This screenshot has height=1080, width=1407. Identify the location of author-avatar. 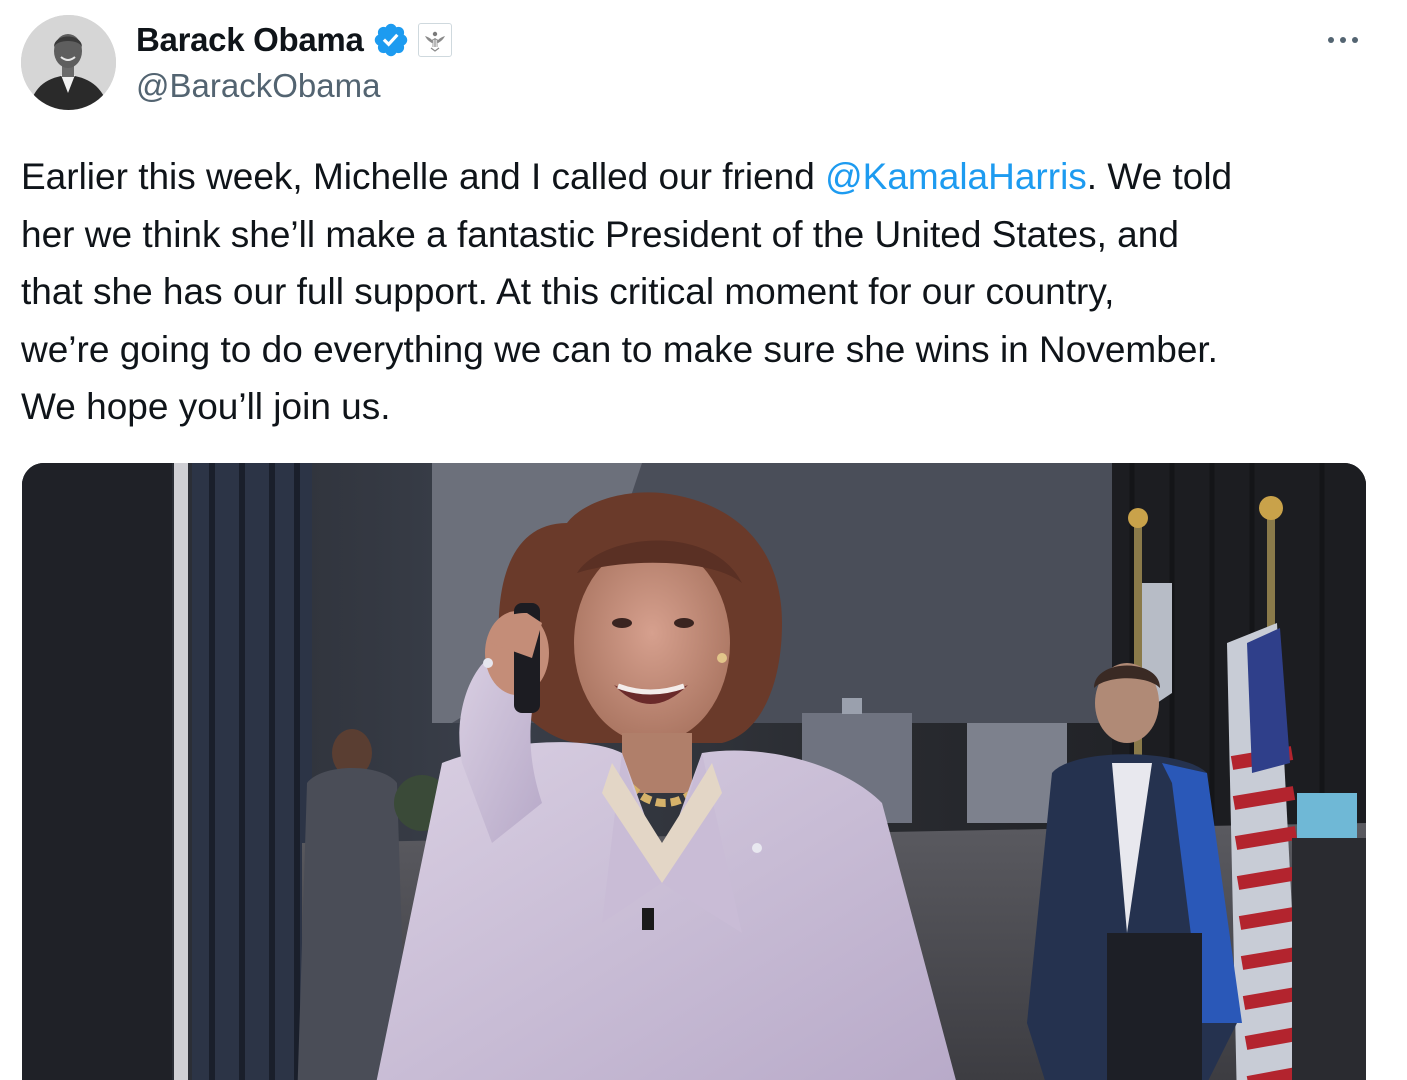
(68, 62).